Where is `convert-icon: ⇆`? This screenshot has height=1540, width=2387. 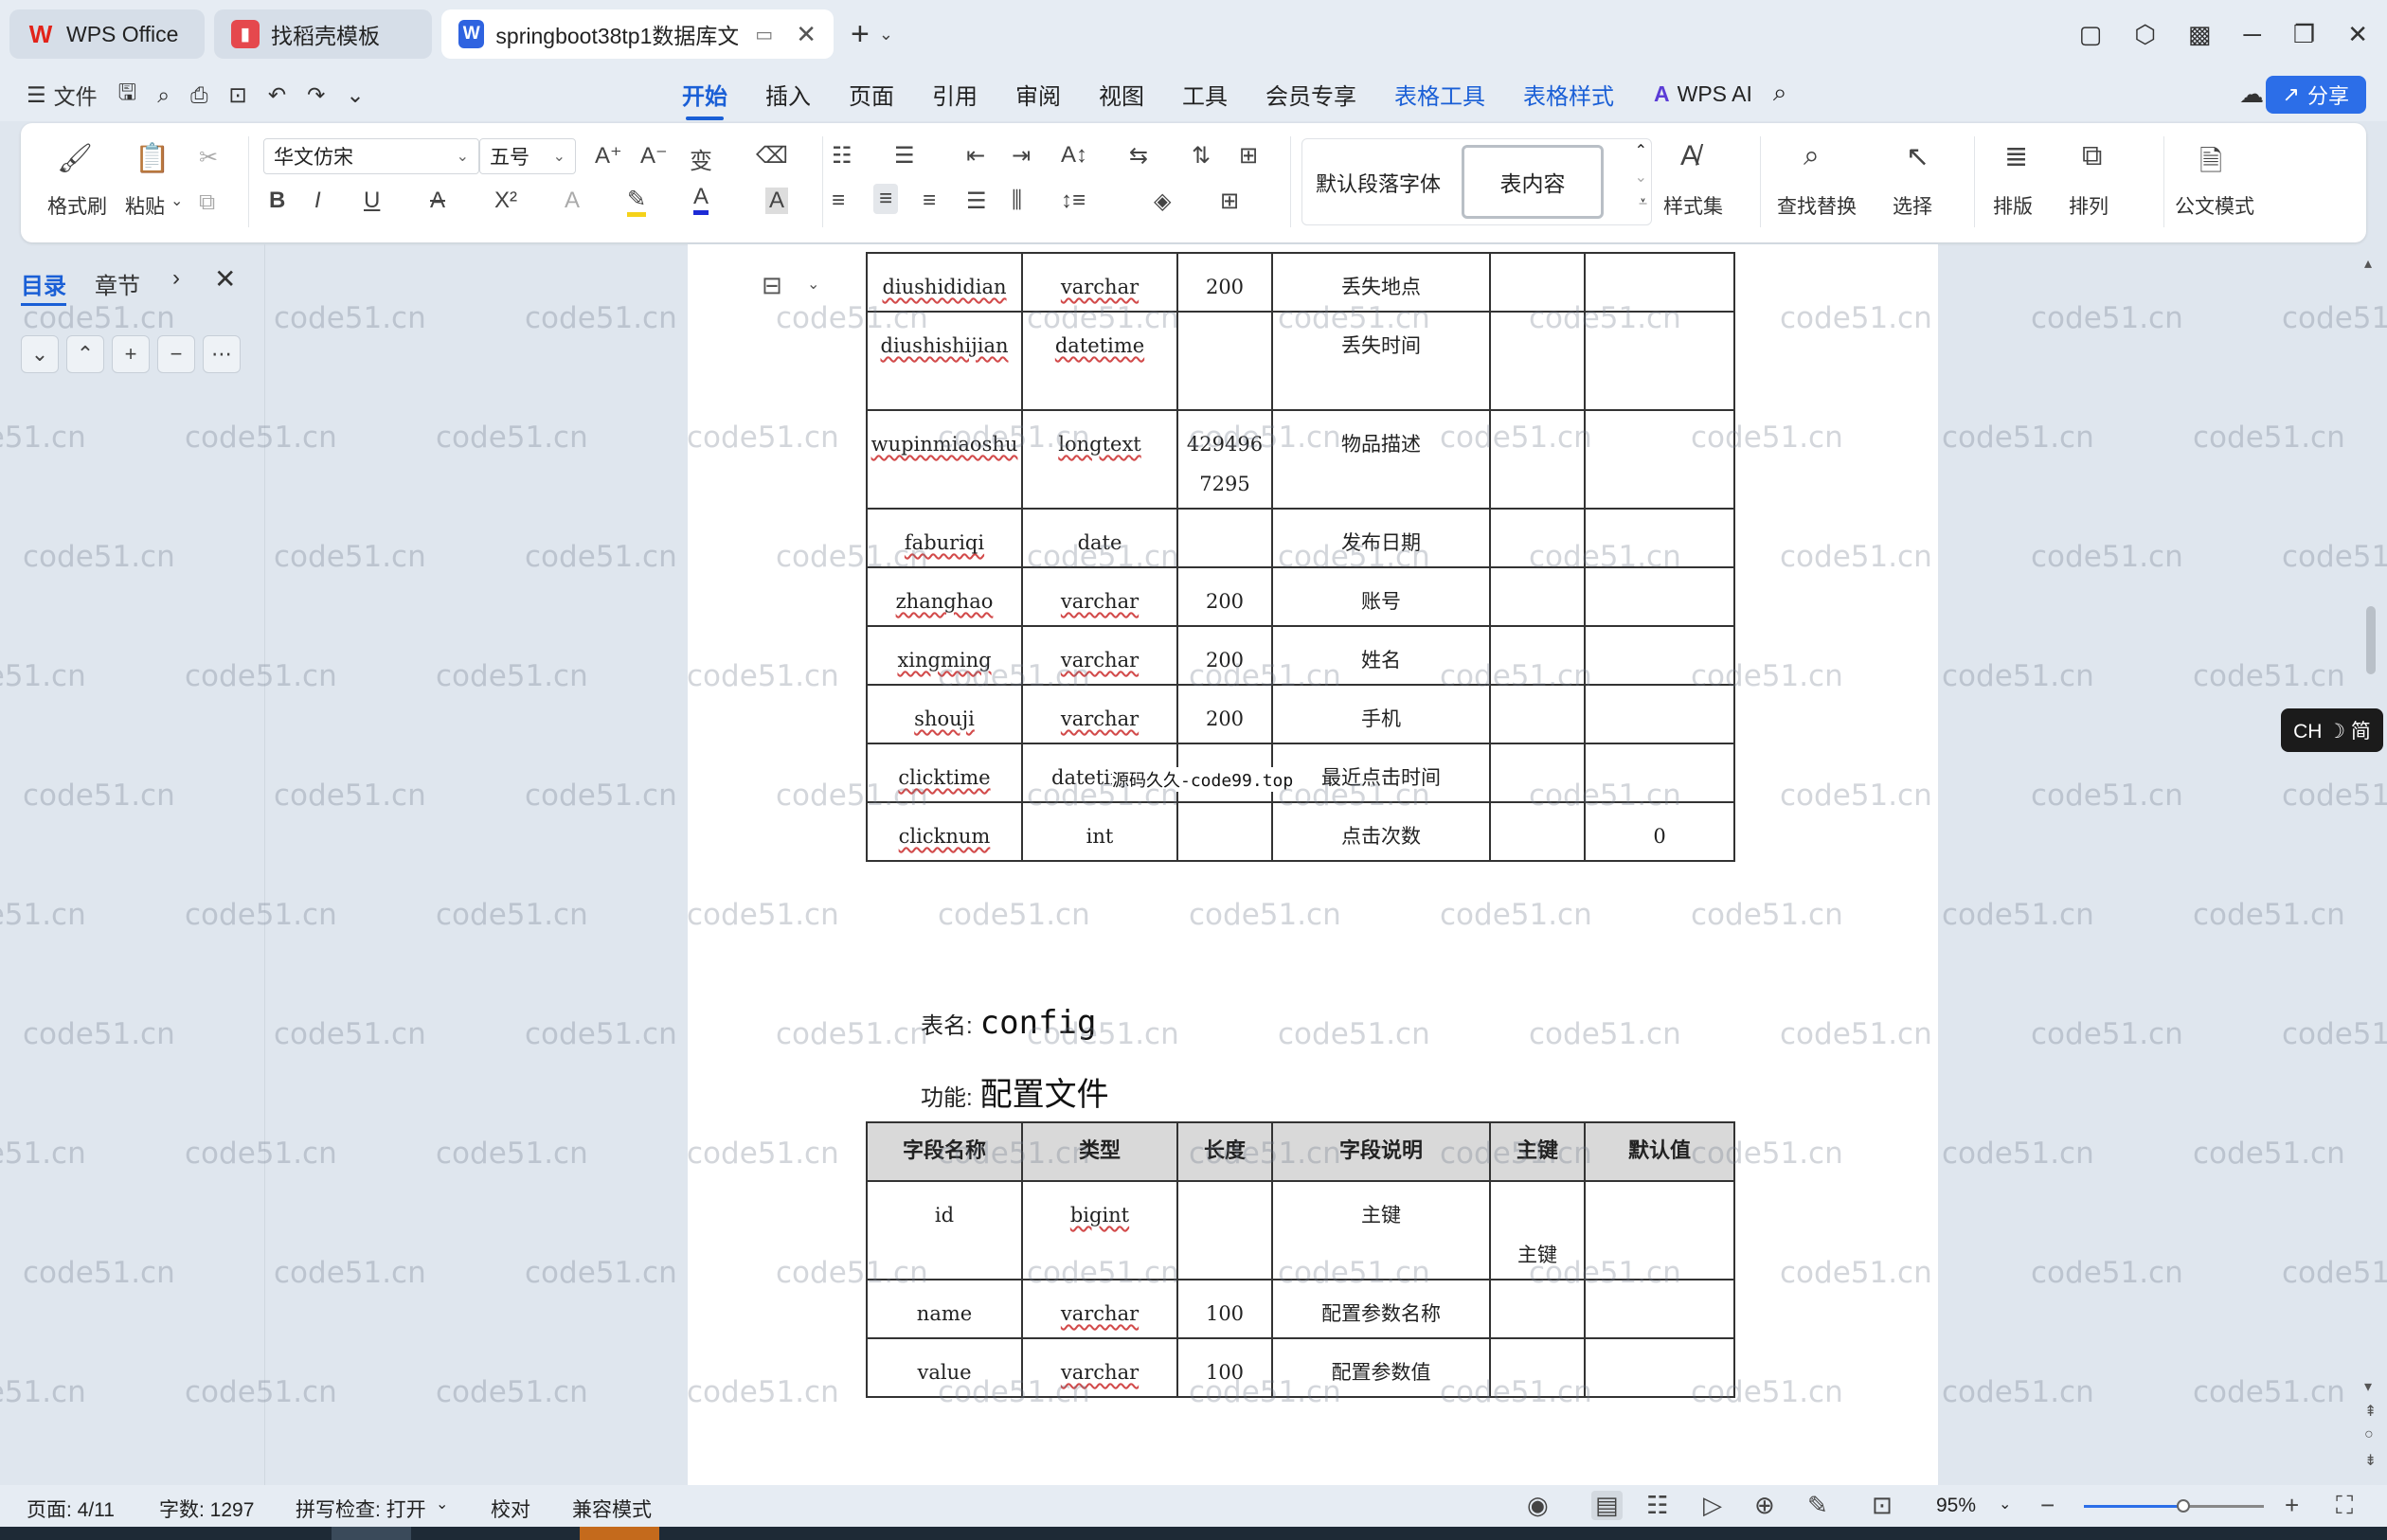
convert-icon: ⇆ is located at coordinates (1138, 156).